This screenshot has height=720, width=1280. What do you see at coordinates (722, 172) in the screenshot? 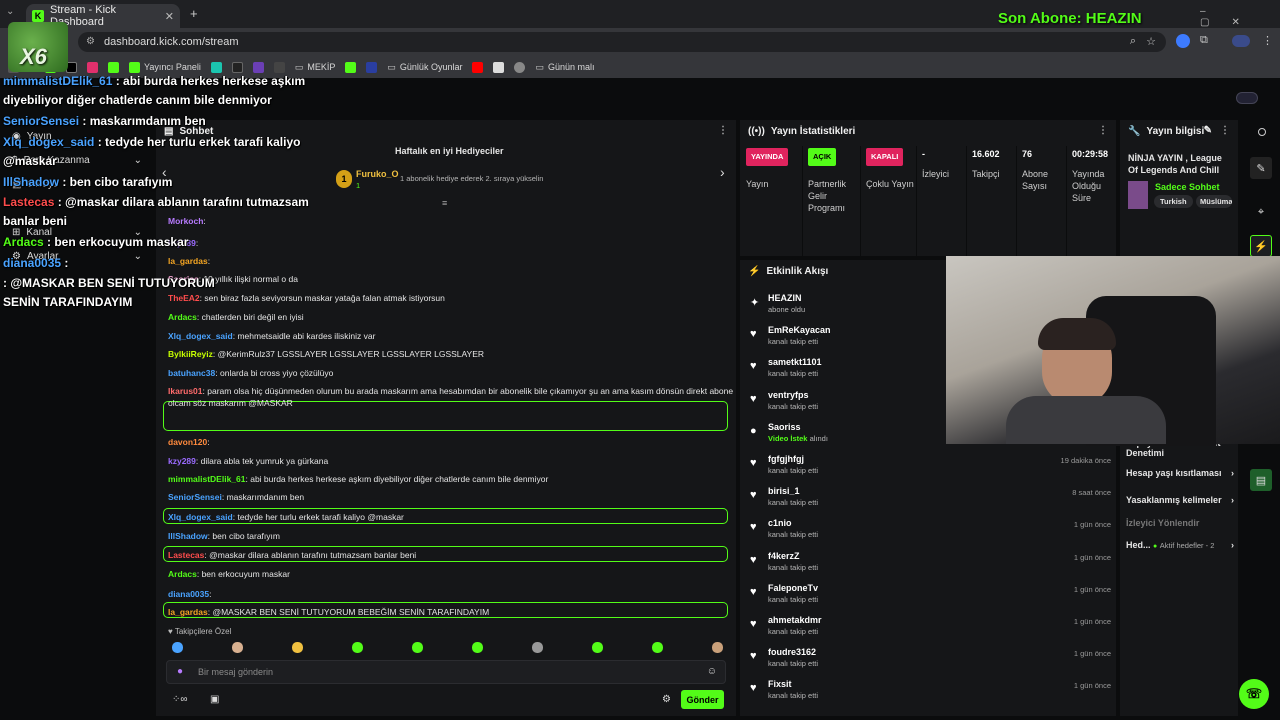
I see `gifter-next-icon: ›` at bounding box center [722, 172].